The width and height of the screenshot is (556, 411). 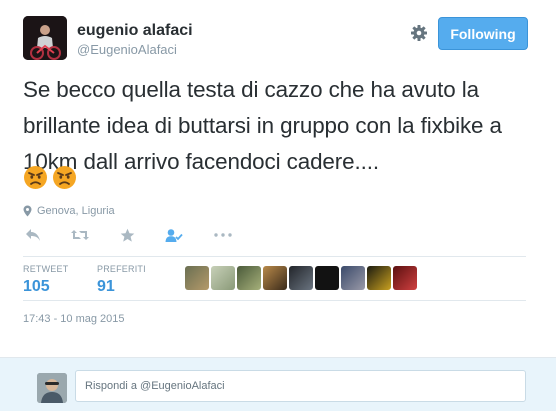 I want to click on tweet-location: Genova, Liguria, so click(x=69, y=211).